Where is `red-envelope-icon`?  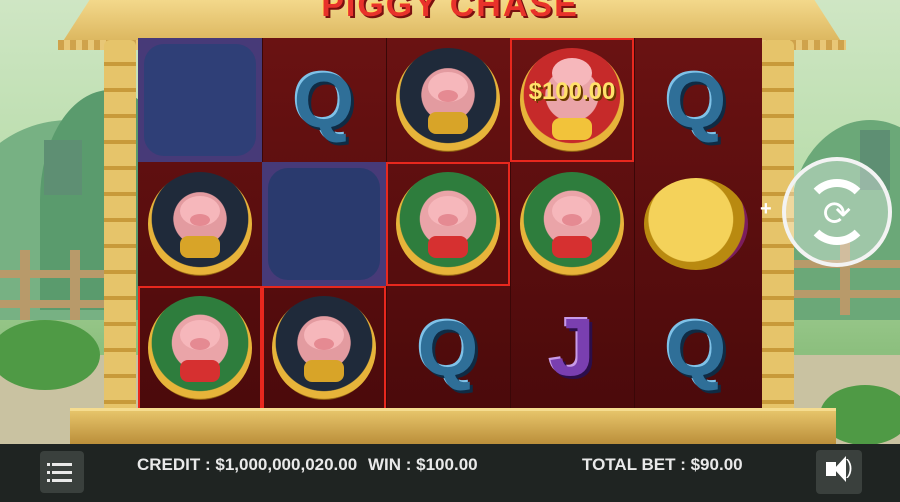
red-envelope-icon is located at coordinates (572, 247).